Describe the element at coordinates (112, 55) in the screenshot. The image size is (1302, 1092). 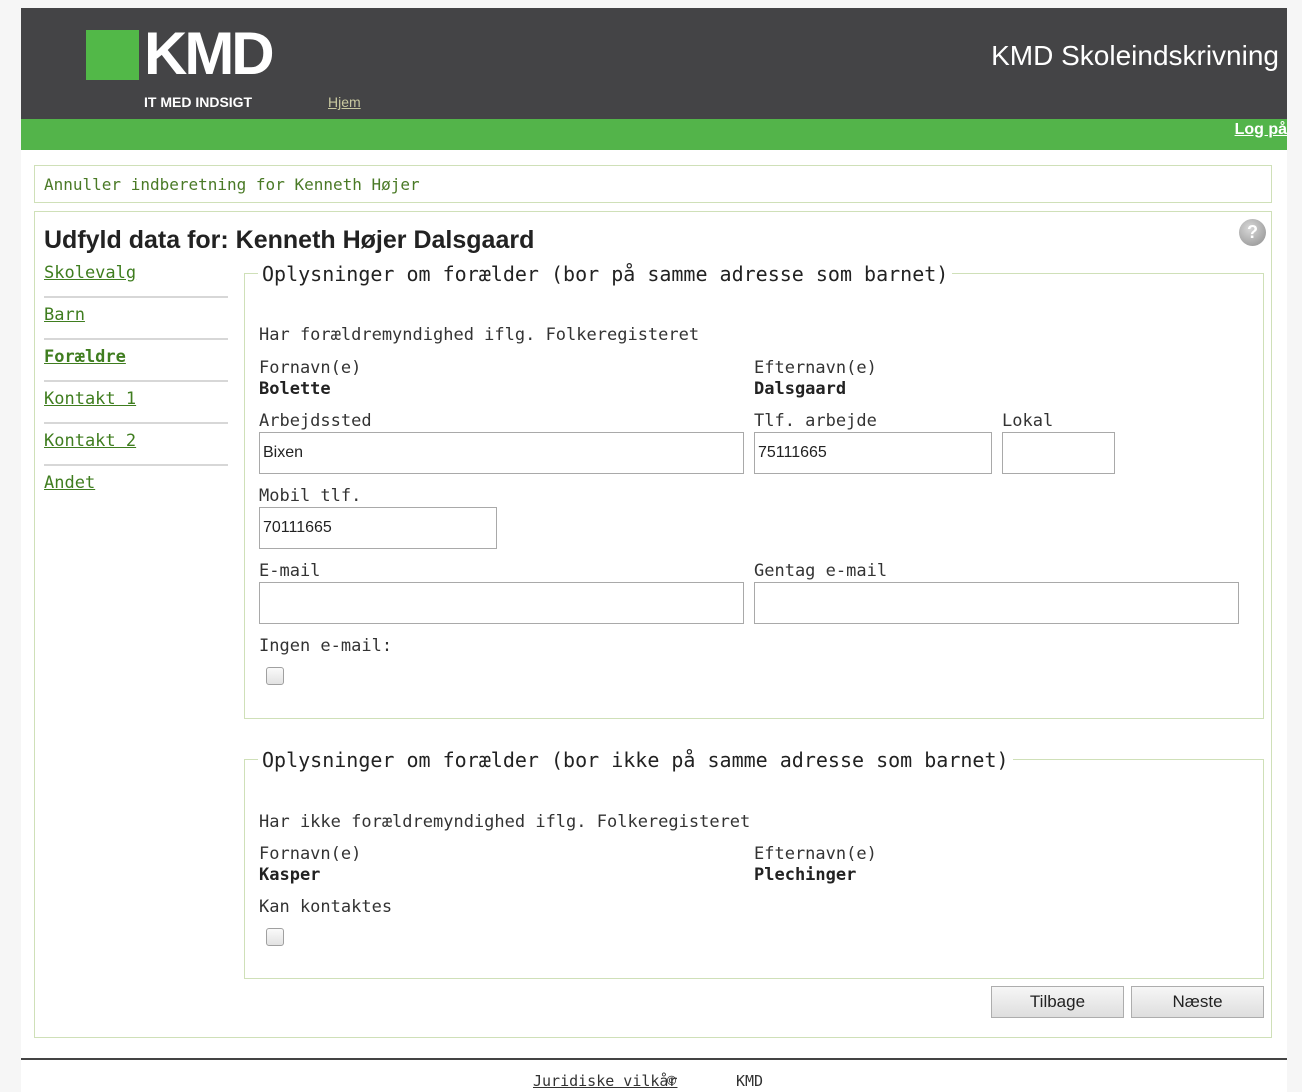
I see `kmd-logo-square-icon` at that location.